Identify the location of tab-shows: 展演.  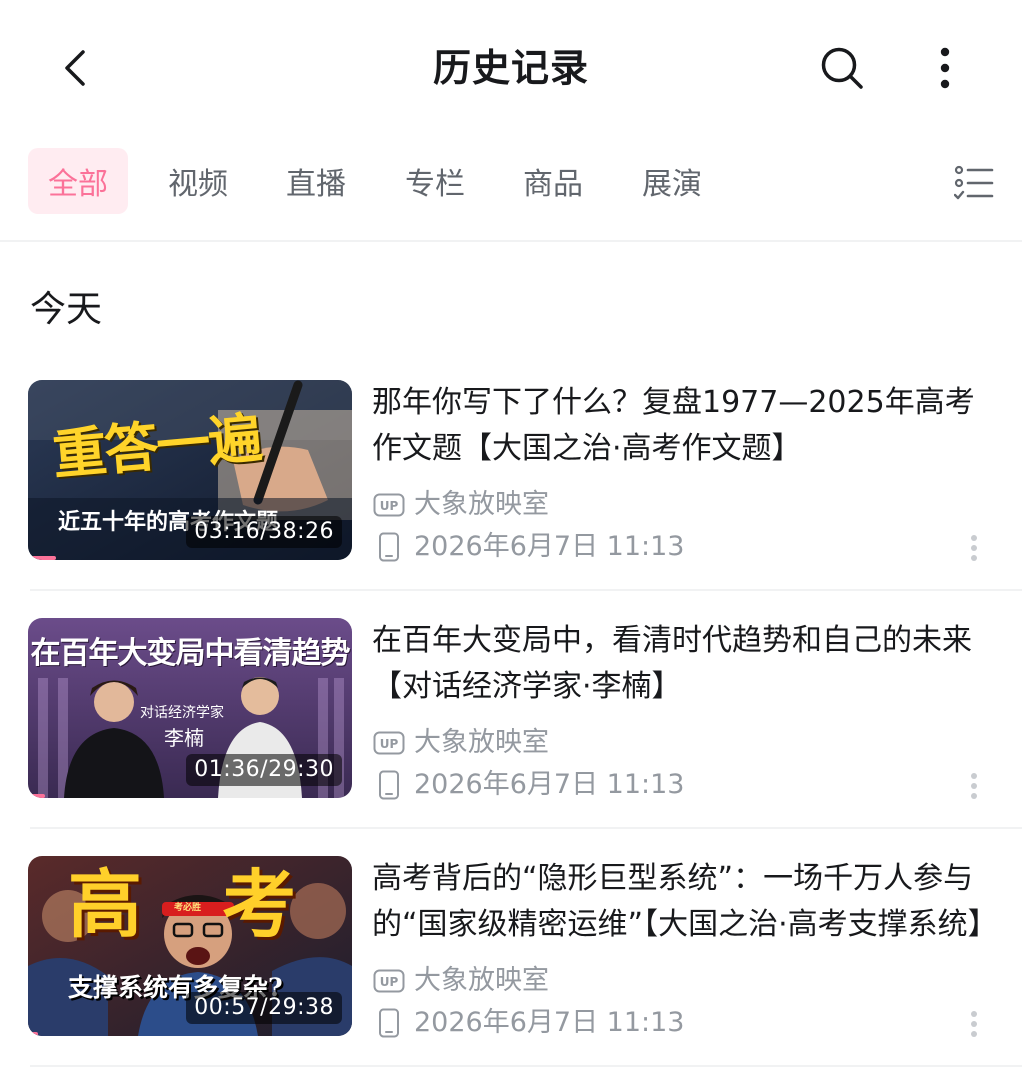
(672, 181).